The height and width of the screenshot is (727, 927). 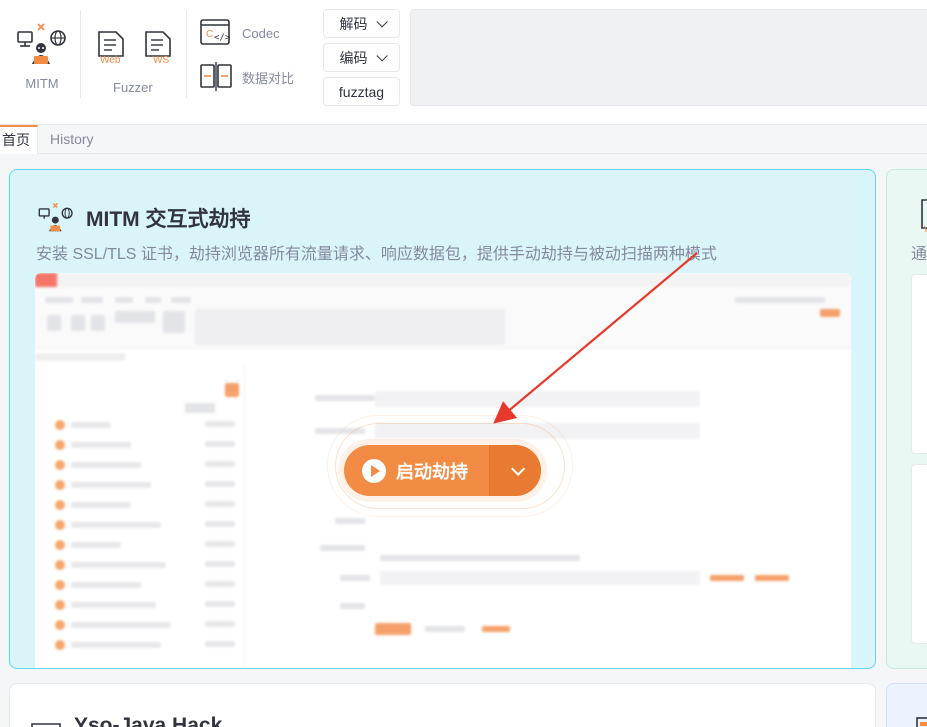 I want to click on web-fuzzer-icon: Web, so click(x=112, y=48).